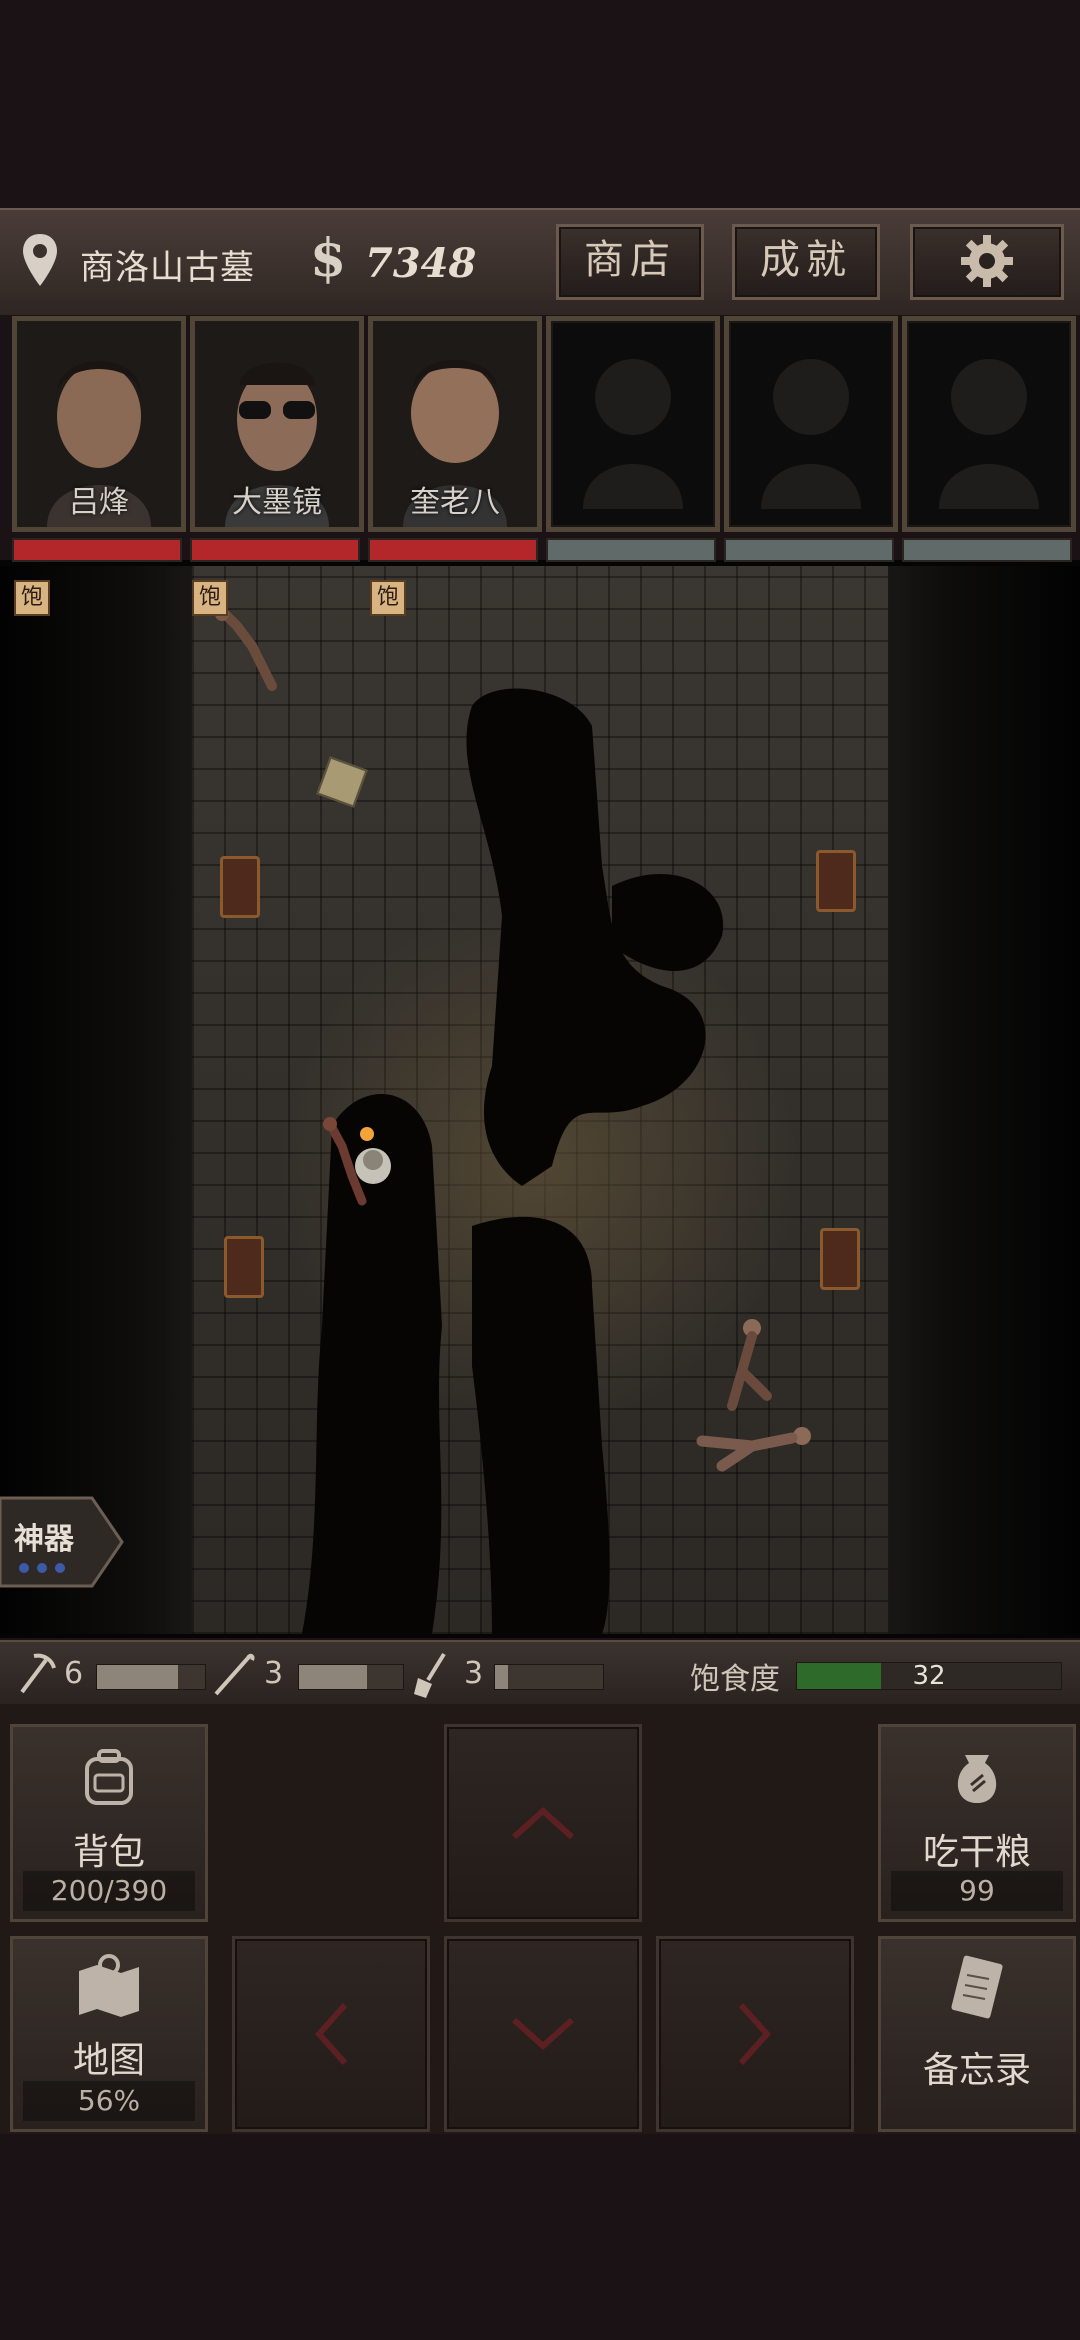 The image size is (1080, 2340). I want to click on move-down-button, so click(543, 2034).